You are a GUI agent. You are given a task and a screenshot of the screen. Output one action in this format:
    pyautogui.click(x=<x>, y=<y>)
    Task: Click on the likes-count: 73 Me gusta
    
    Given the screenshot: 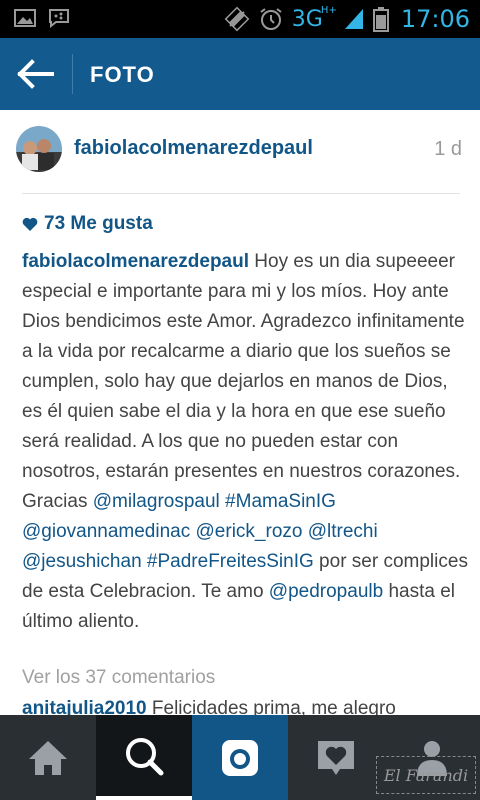 What is the action you would take?
    pyautogui.click(x=87, y=224)
    